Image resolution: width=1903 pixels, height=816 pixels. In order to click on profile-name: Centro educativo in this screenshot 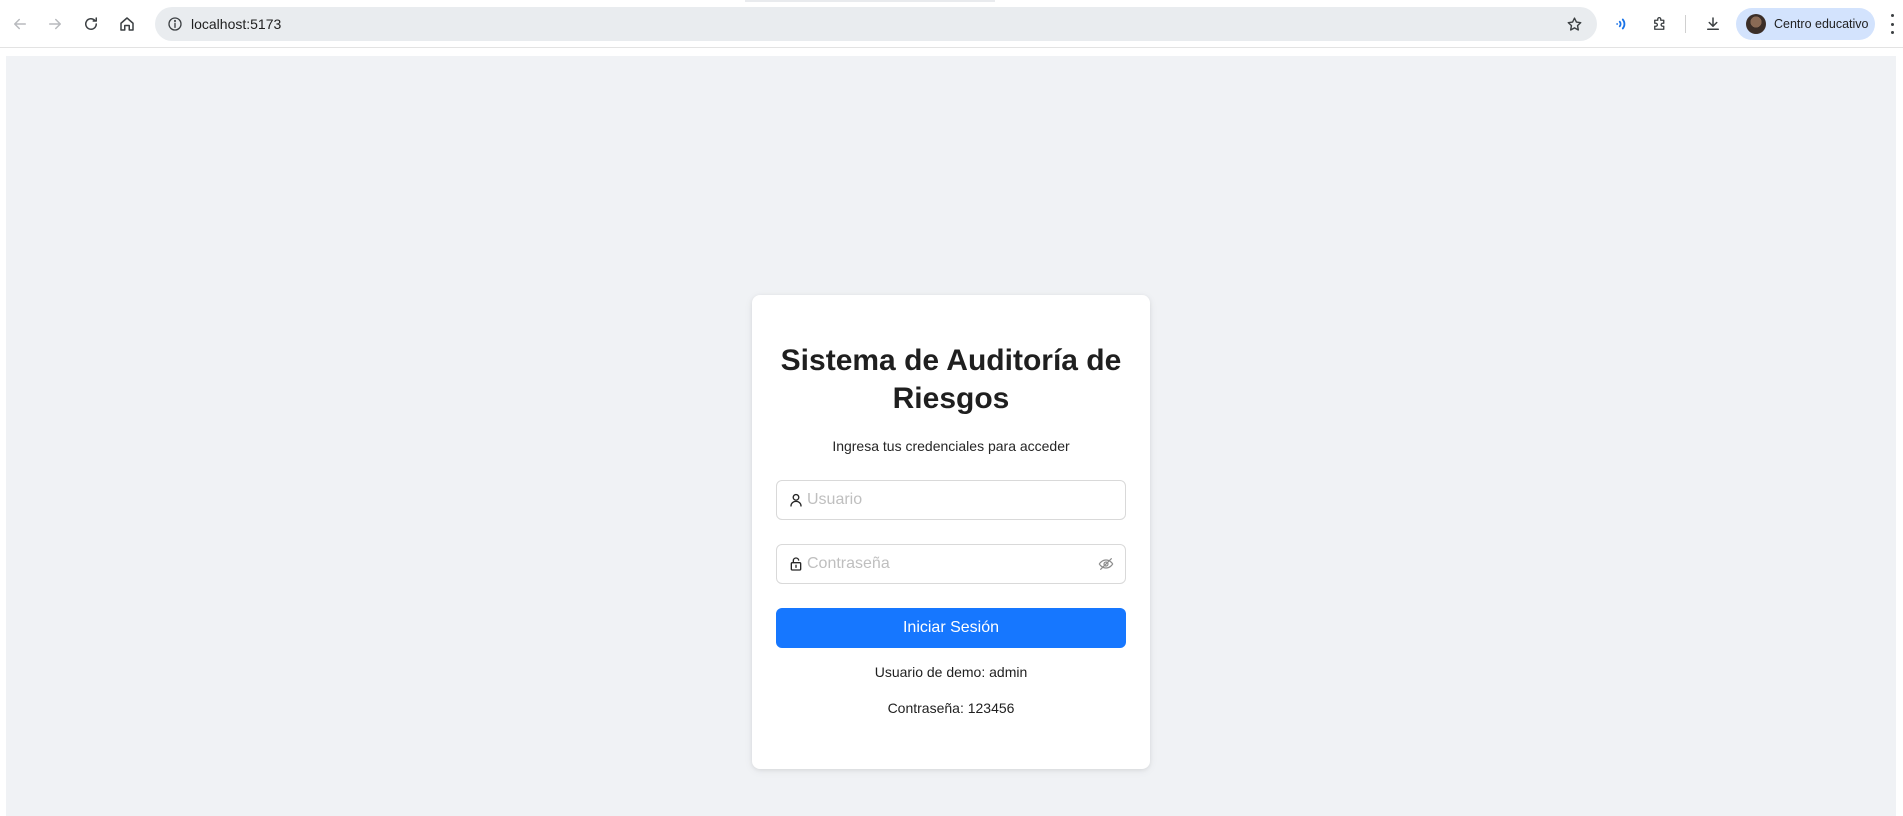, I will do `click(1821, 24)`.